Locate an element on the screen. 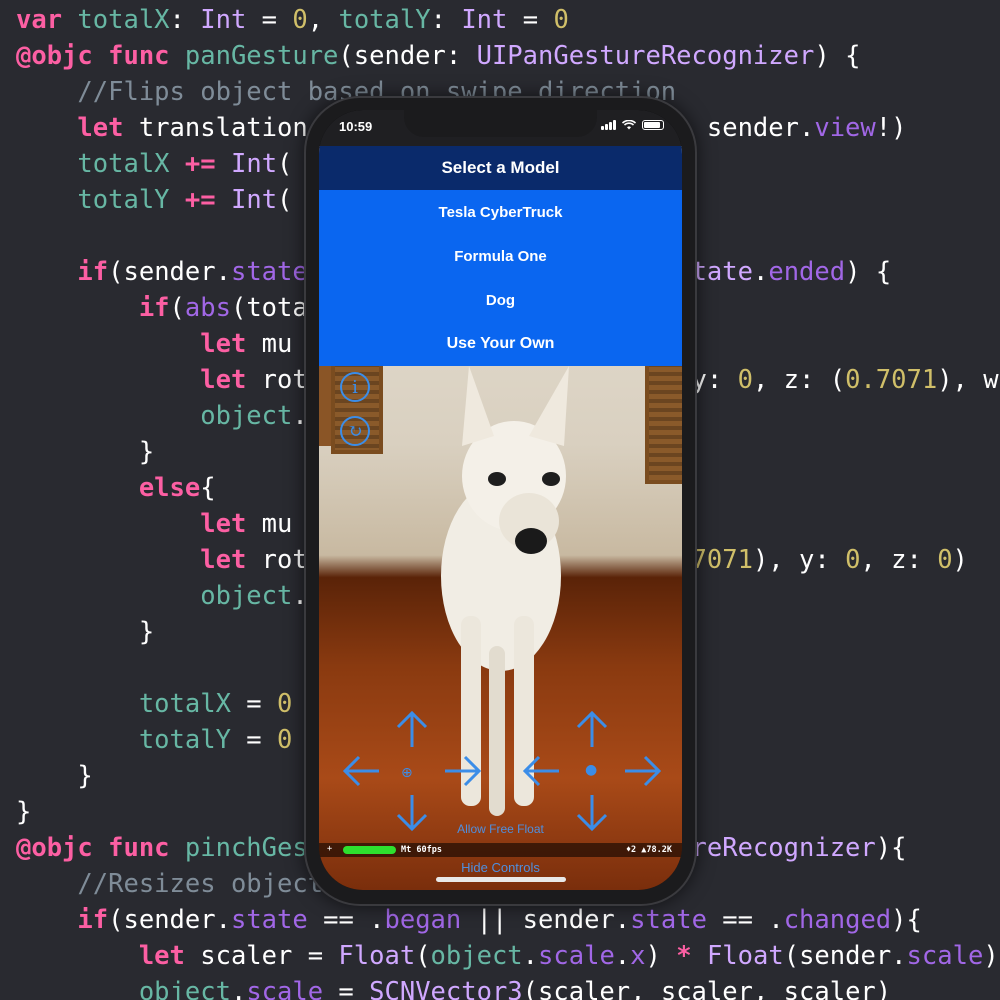  code-token: , is located at coordinates (323, 20).